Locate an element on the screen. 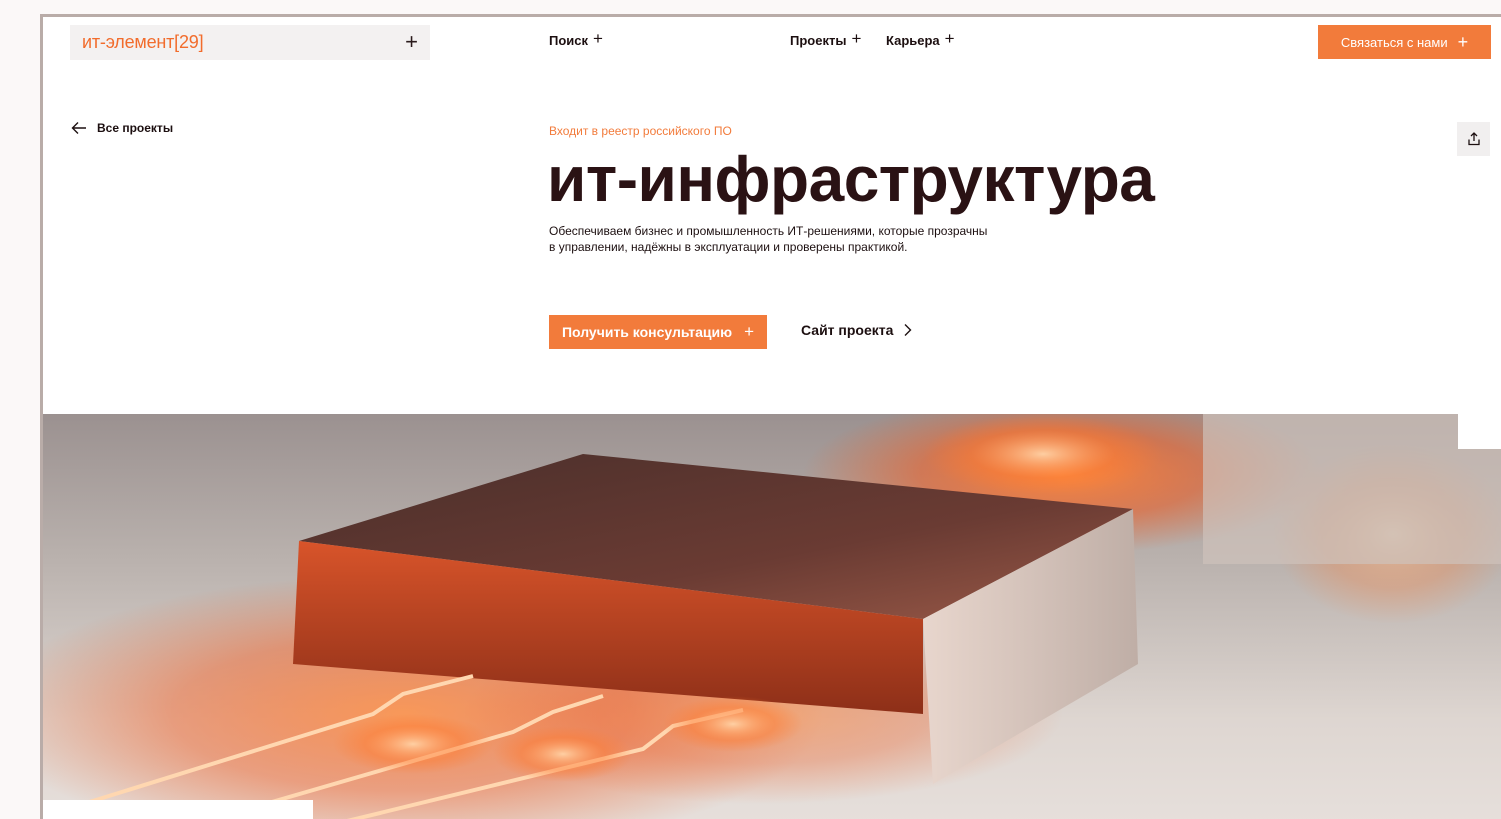 This screenshot has width=1501, height=819. nav-item-search: Поиск + is located at coordinates (576, 38).